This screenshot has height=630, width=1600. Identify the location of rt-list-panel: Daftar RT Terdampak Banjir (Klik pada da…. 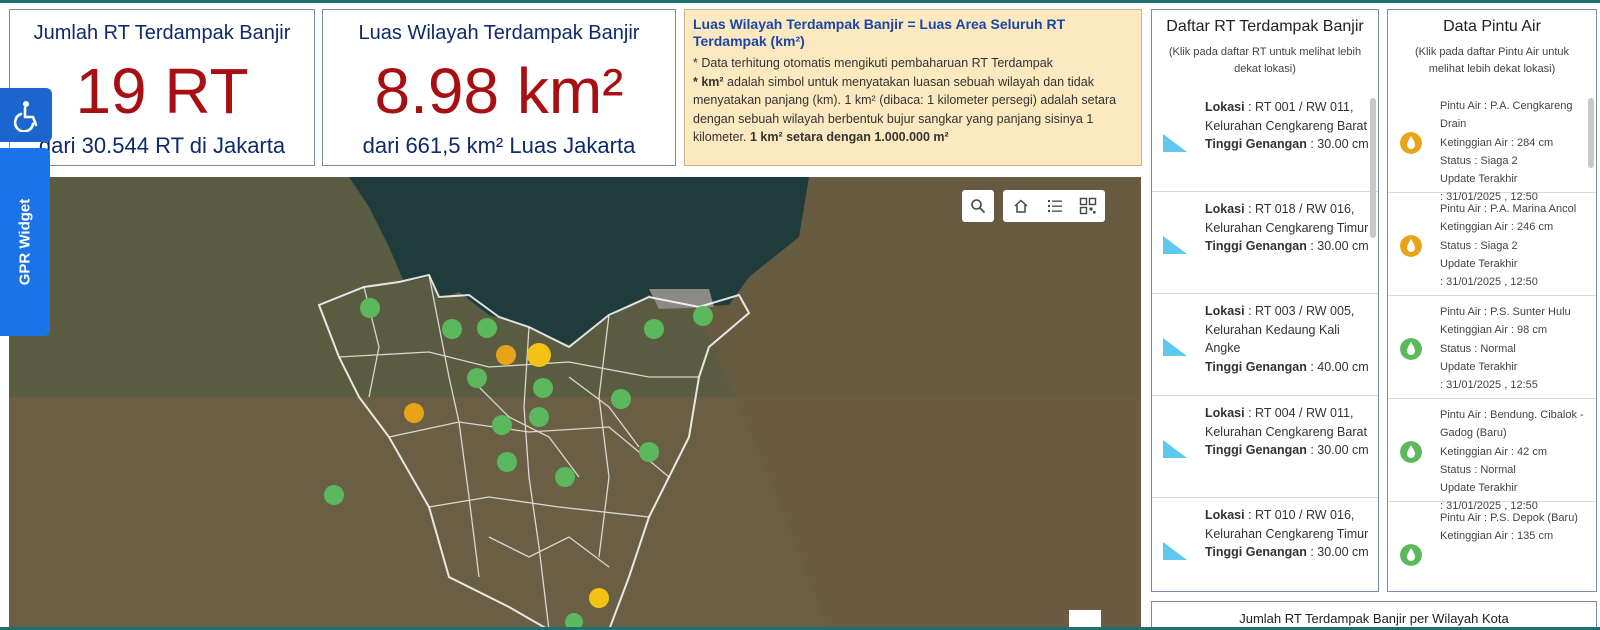
(1265, 300).